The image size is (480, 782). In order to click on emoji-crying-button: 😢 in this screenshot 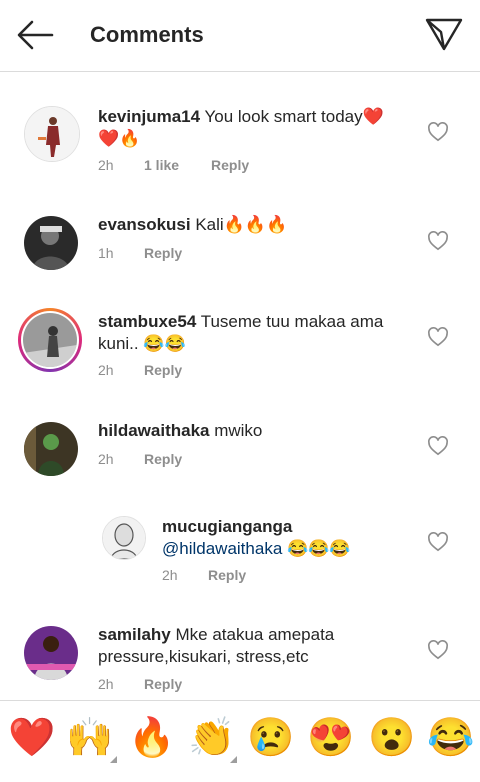, I will do `click(270, 738)`.